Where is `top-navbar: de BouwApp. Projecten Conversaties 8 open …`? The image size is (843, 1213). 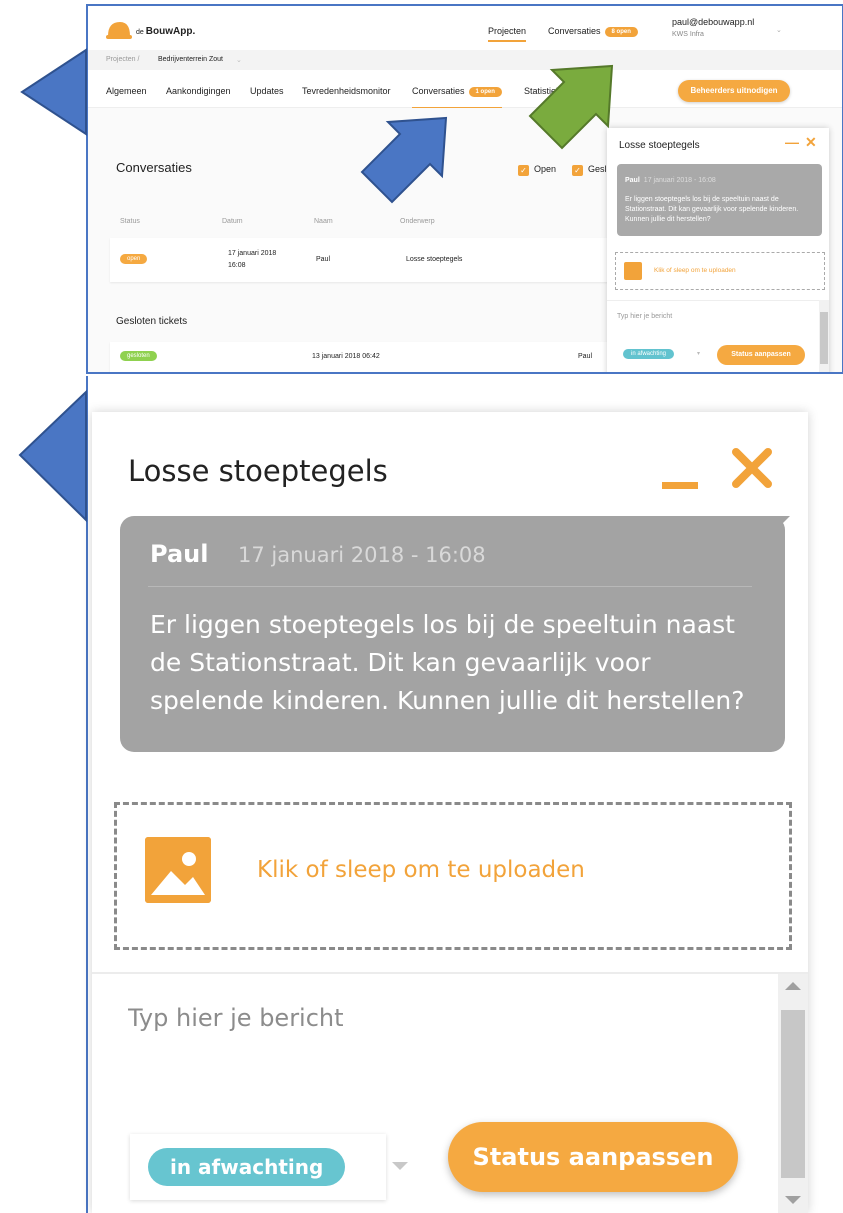 top-navbar: de BouwApp. Projecten Conversaties 8 open … is located at coordinates (465, 28).